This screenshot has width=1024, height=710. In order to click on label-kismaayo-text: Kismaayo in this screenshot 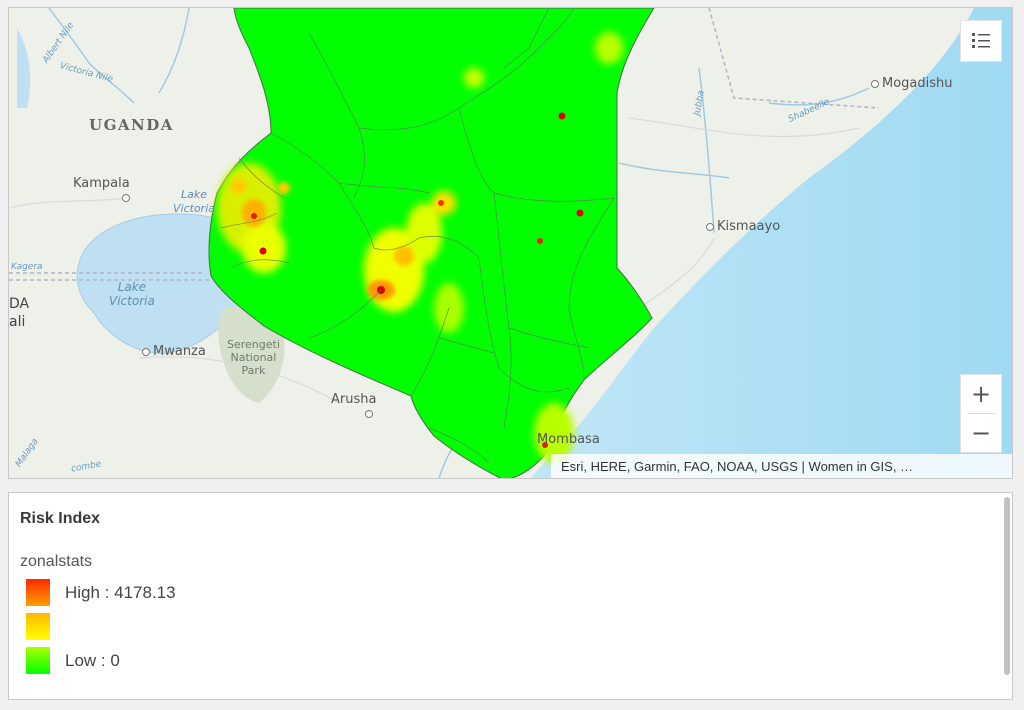, I will do `click(749, 226)`.